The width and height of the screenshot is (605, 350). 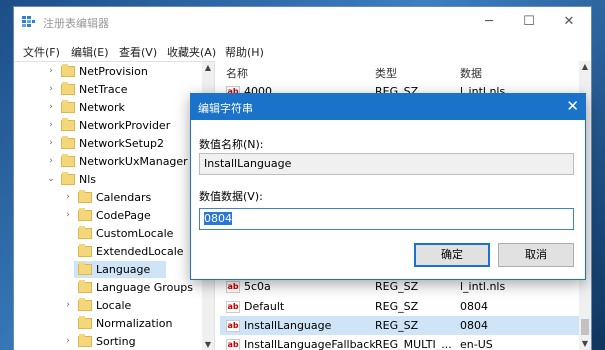 What do you see at coordinates (397, 306) in the screenshot?
I see `value-type: REG_SZ` at bounding box center [397, 306].